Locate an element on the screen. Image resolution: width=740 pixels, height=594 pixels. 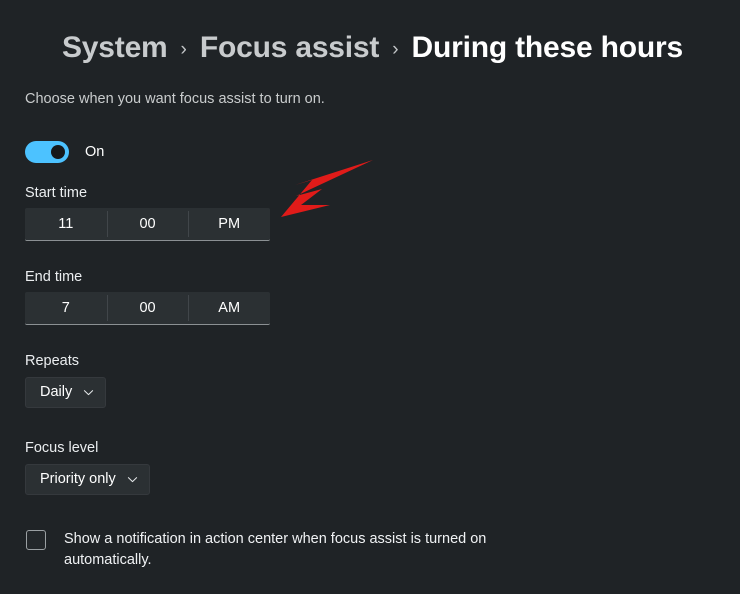
repeats-dropdown: Daily is located at coordinates (66, 392).